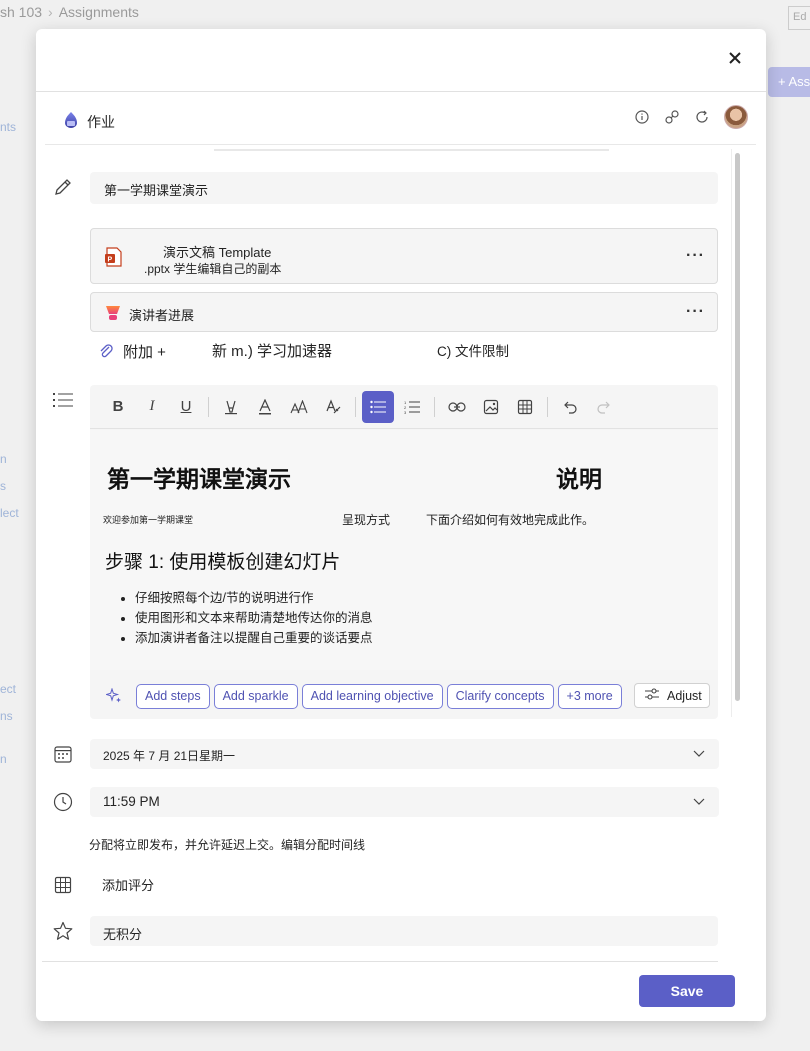 This screenshot has height=1051, width=810. I want to click on scroll-track, so click(731, 433).